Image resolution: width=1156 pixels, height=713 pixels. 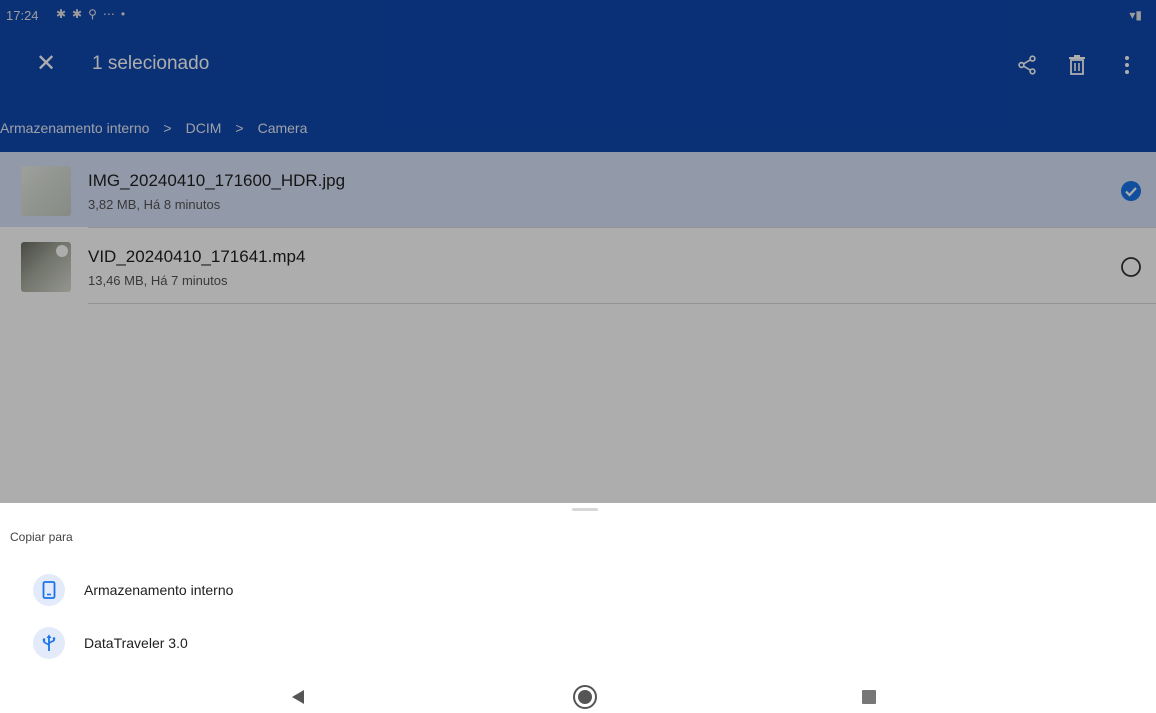 I want to click on home-button, so click(x=585, y=697).